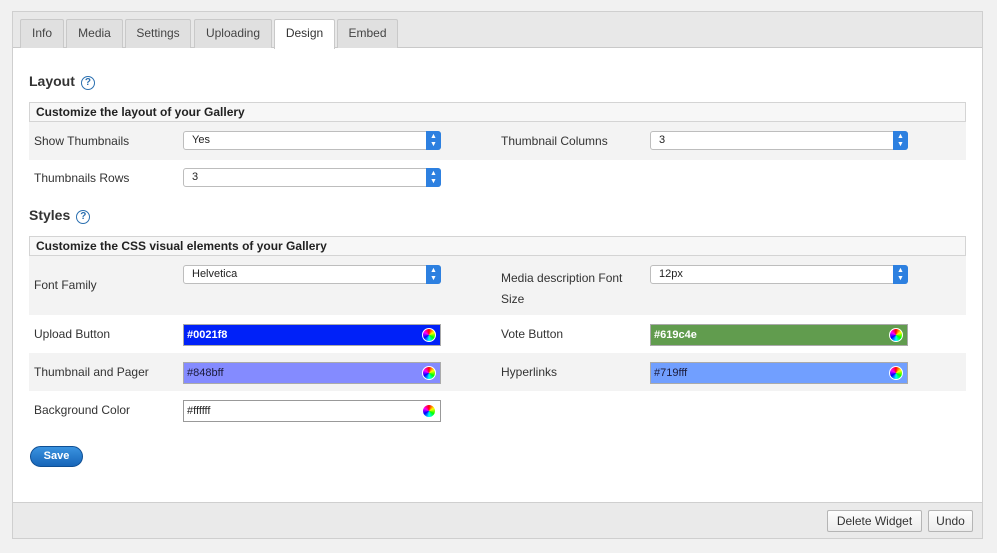  Describe the element at coordinates (195, 177) in the screenshot. I see `thumbnails-rows-value: 3` at that location.